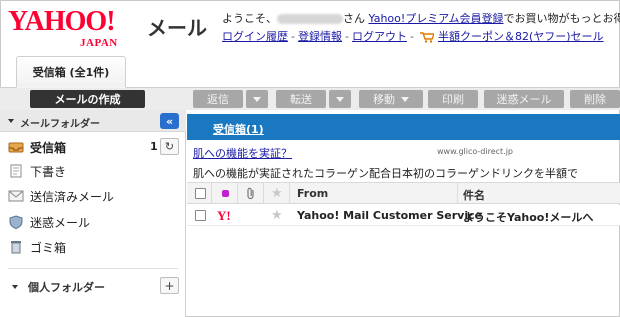 This screenshot has width=620, height=317. Describe the element at coordinates (475, 151) in the screenshot. I see `ad-source: www.glico-direct.jp` at that location.